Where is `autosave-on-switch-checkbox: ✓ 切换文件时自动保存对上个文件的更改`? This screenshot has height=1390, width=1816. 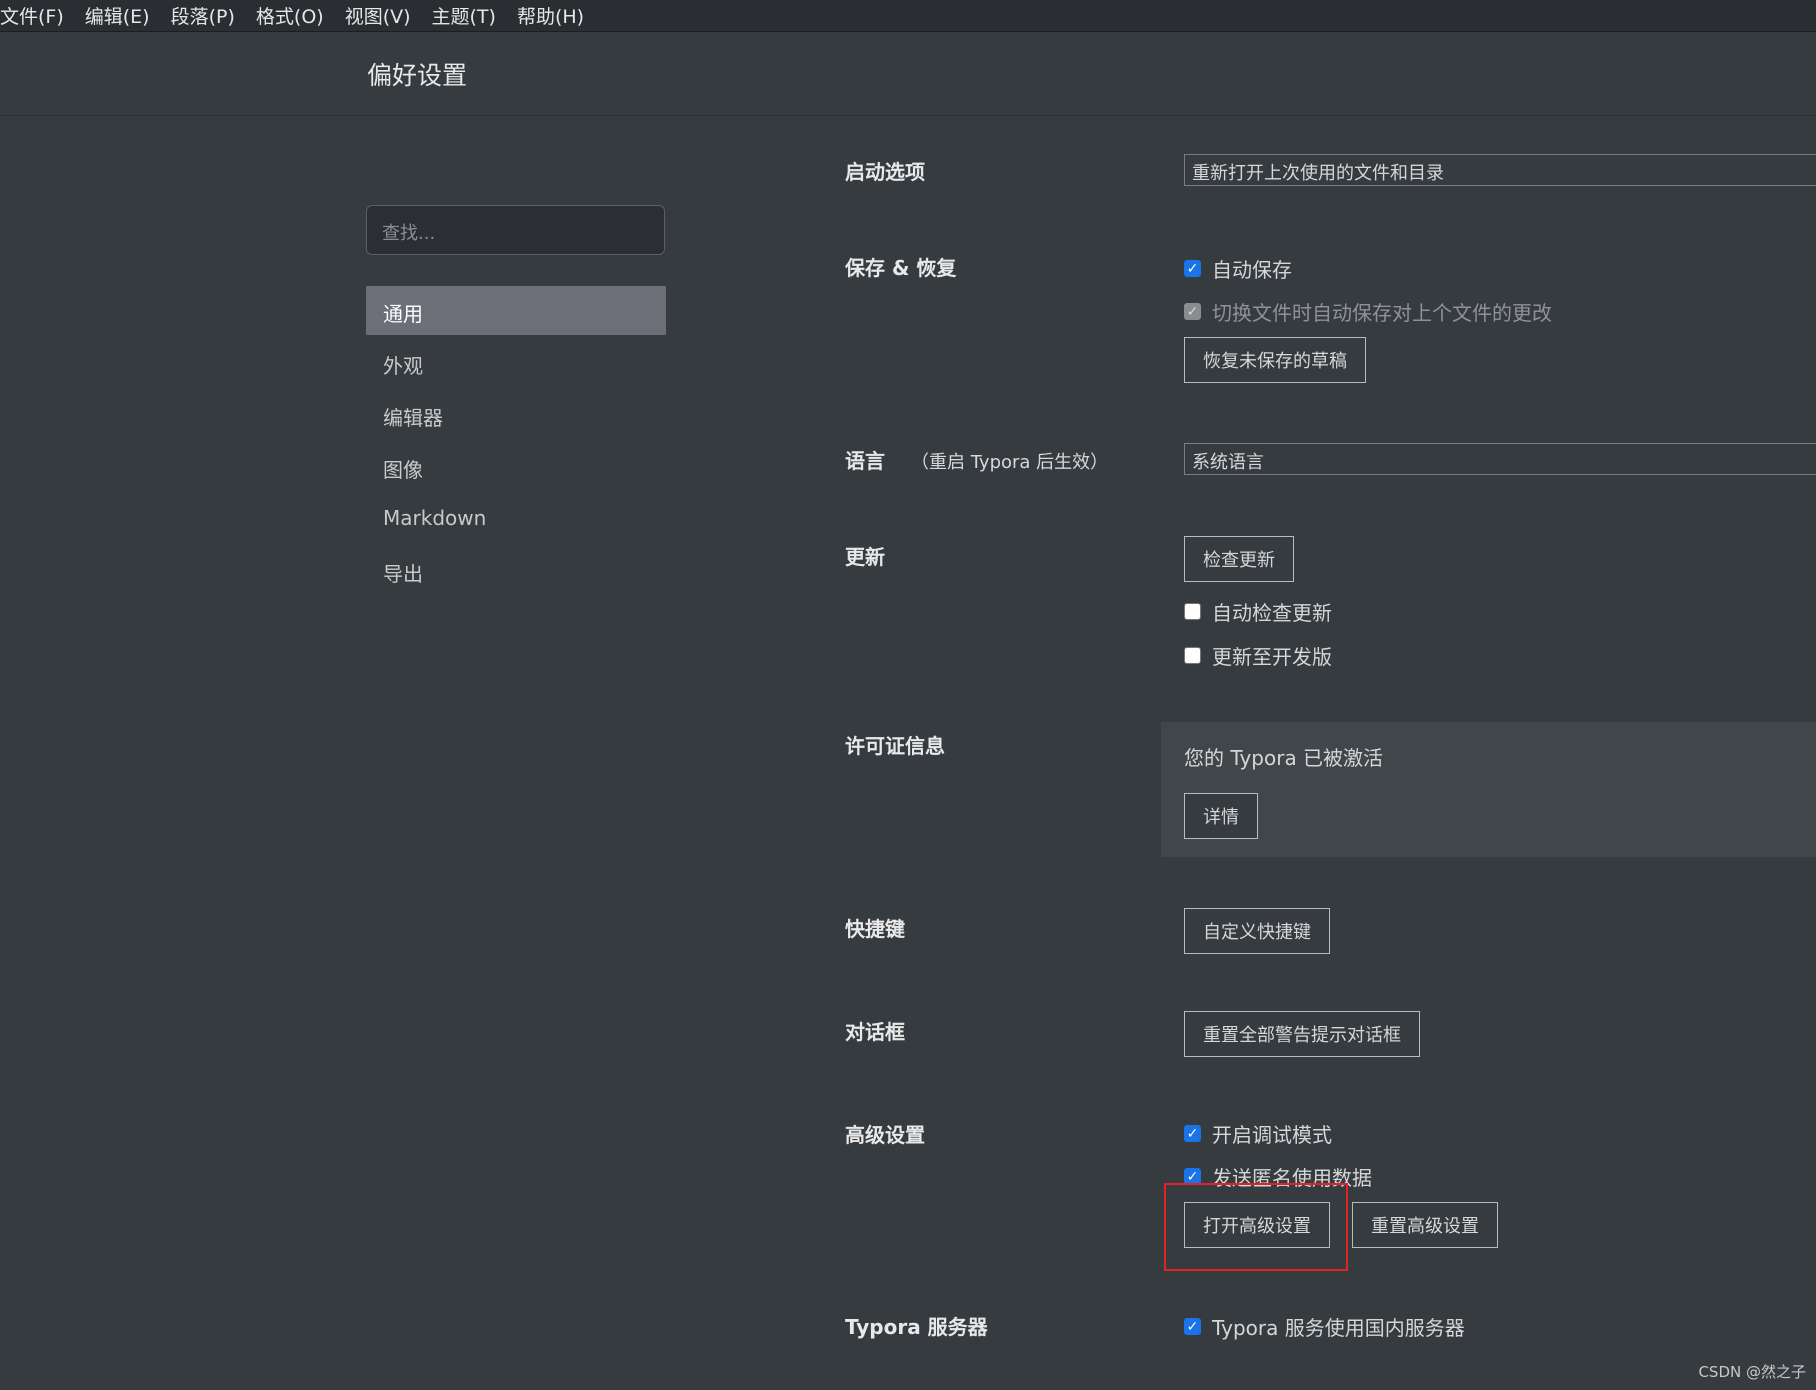
autosave-on-switch-checkbox: ✓ 切换文件时自动保存对上个文件的更改 is located at coordinates (1368, 311).